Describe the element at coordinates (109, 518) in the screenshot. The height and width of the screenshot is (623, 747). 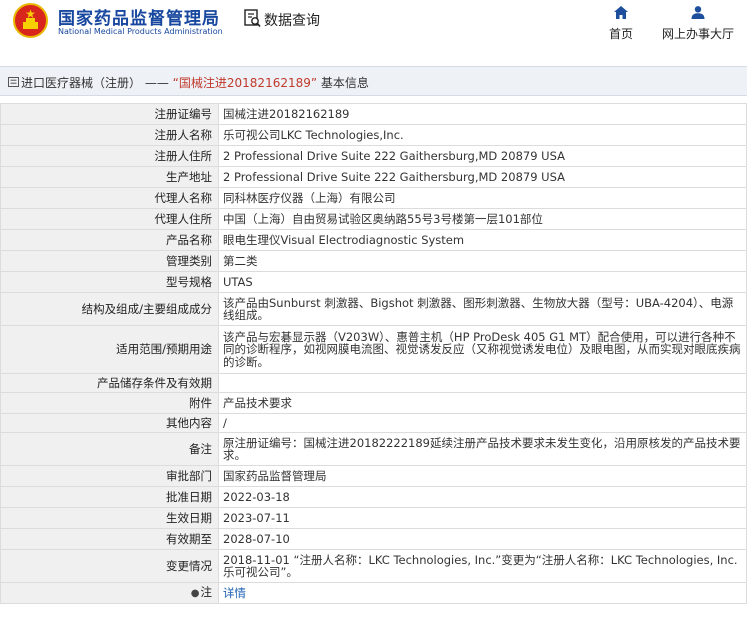
I see `row-label: 生效日期` at that location.